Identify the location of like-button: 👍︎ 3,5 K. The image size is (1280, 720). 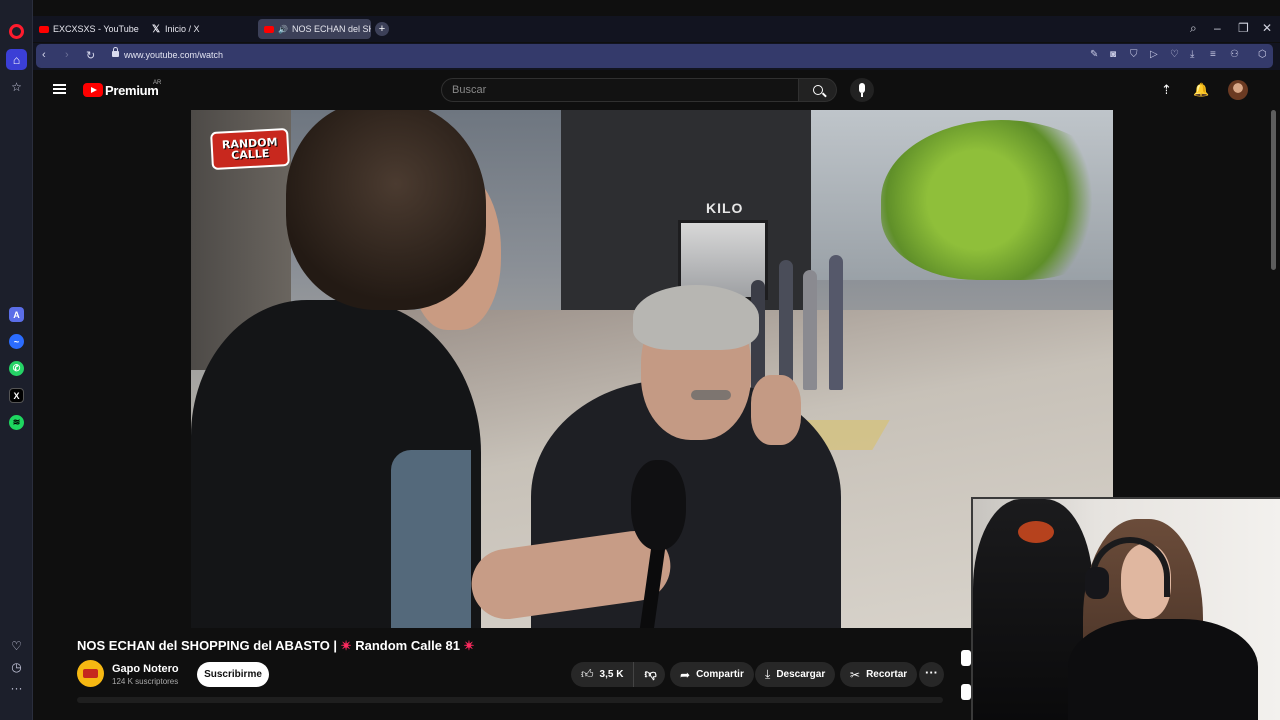
(603, 674).